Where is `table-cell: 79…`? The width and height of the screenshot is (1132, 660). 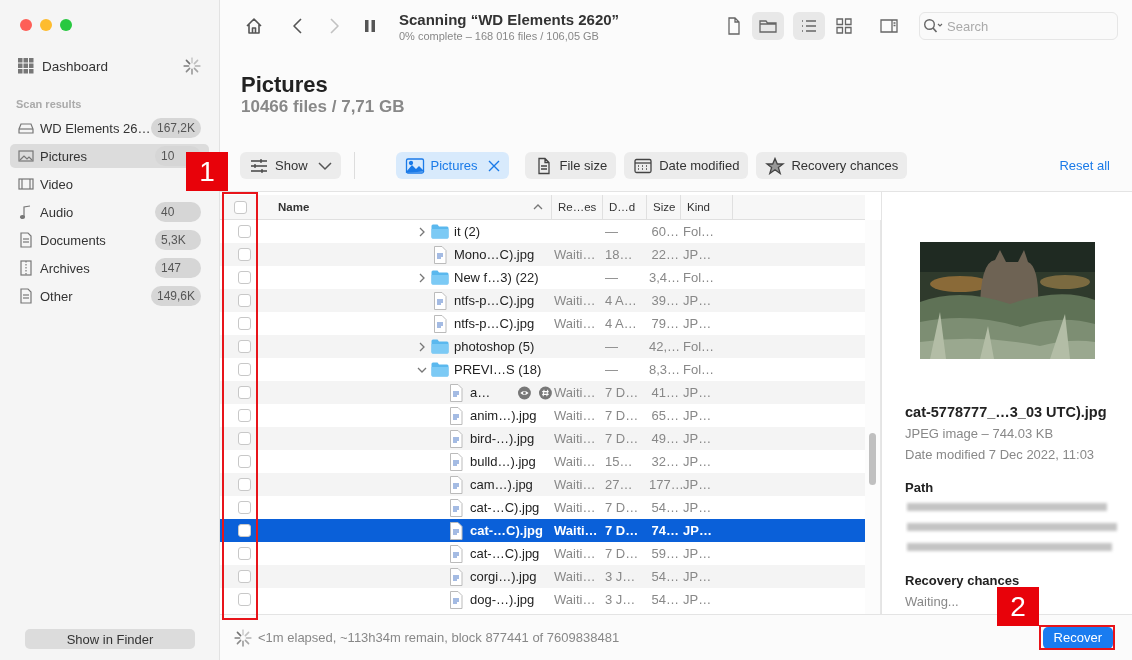
table-cell: 79… is located at coordinates (665, 323).